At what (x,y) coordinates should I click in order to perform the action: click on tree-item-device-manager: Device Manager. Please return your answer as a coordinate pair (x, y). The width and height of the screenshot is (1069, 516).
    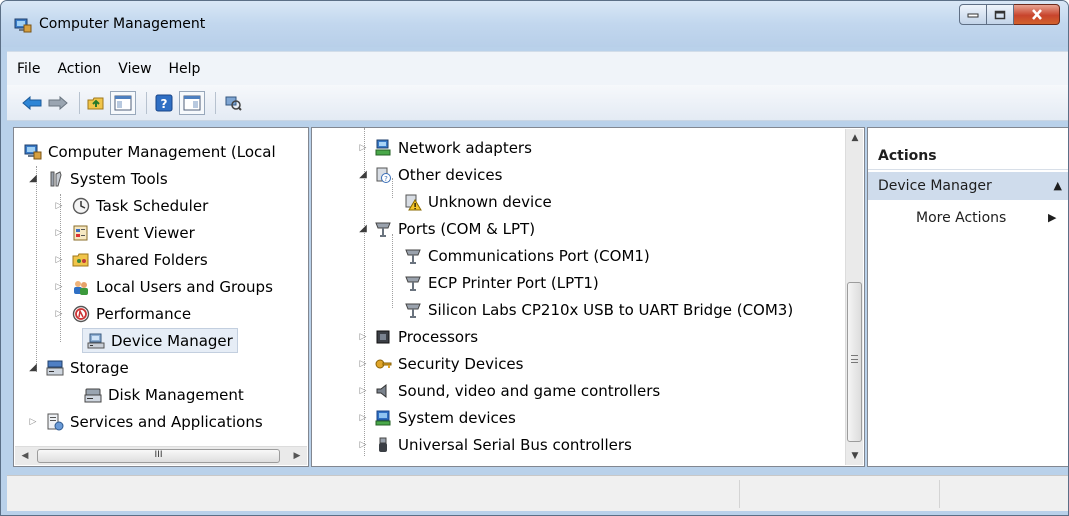
    Looking at the image, I should click on (159, 340).